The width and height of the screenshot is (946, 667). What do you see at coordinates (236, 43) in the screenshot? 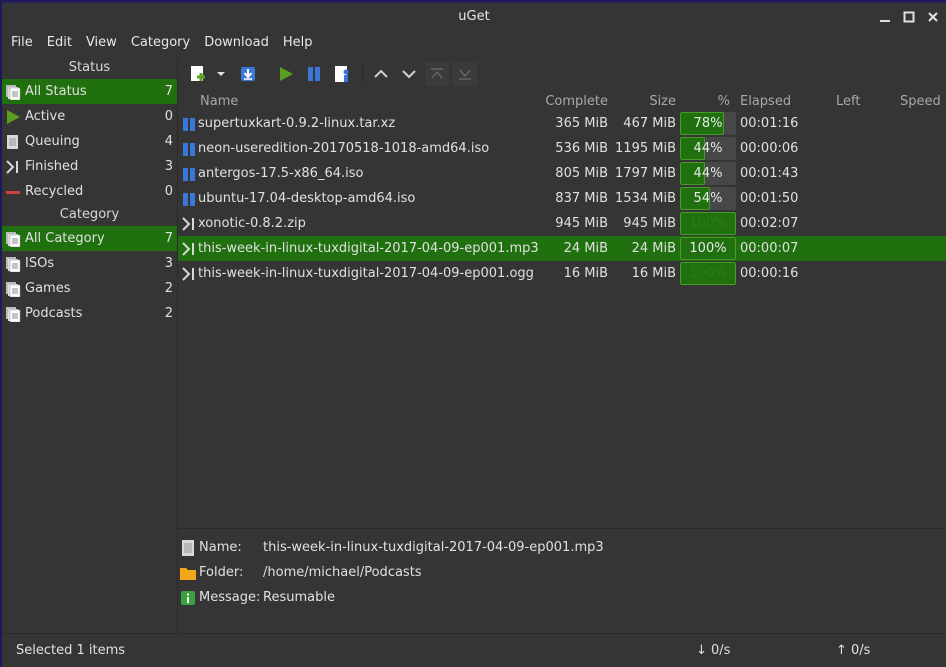
I see `menu-download: Download` at bounding box center [236, 43].